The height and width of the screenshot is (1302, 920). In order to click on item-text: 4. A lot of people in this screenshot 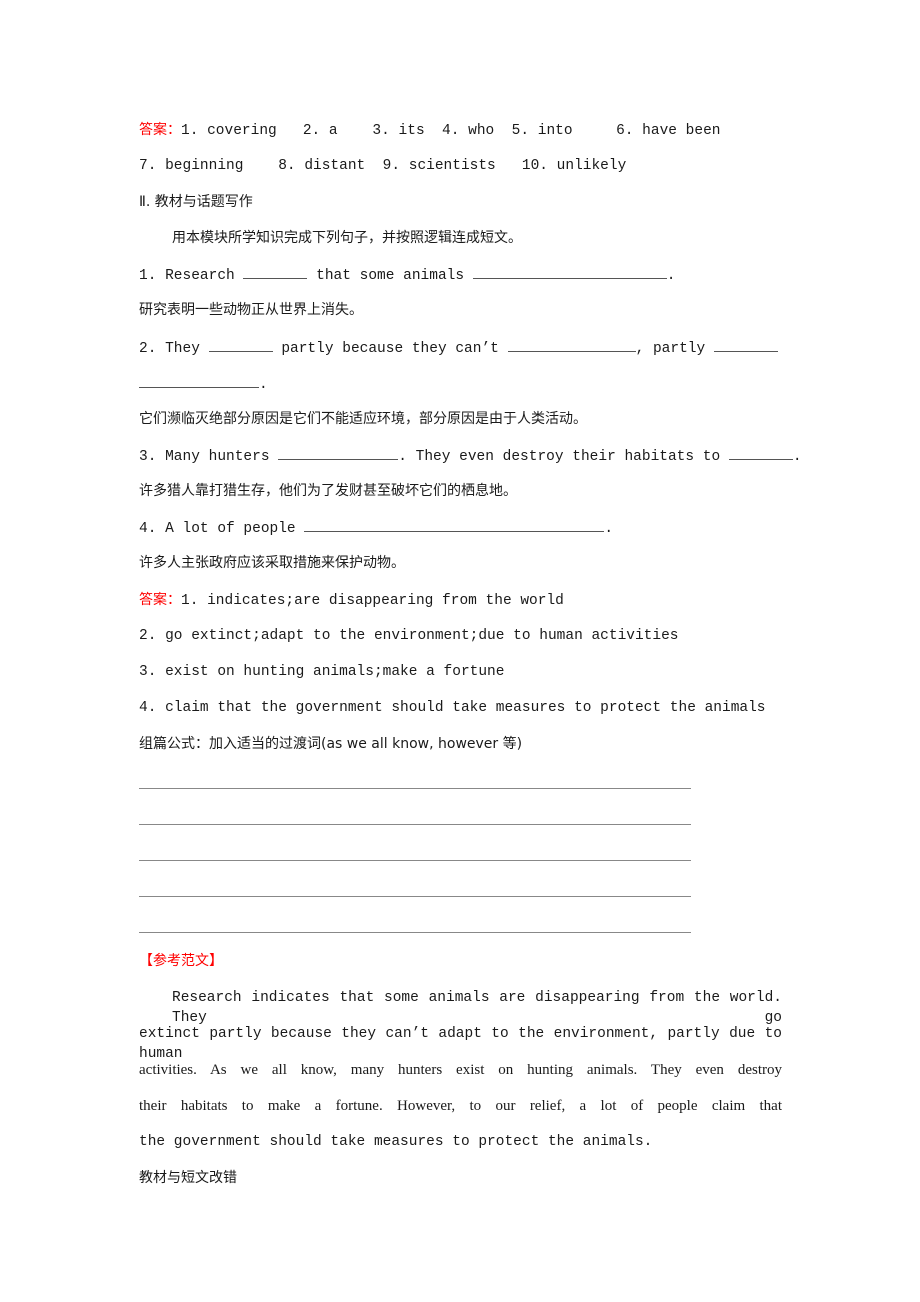, I will do `click(222, 529)`.